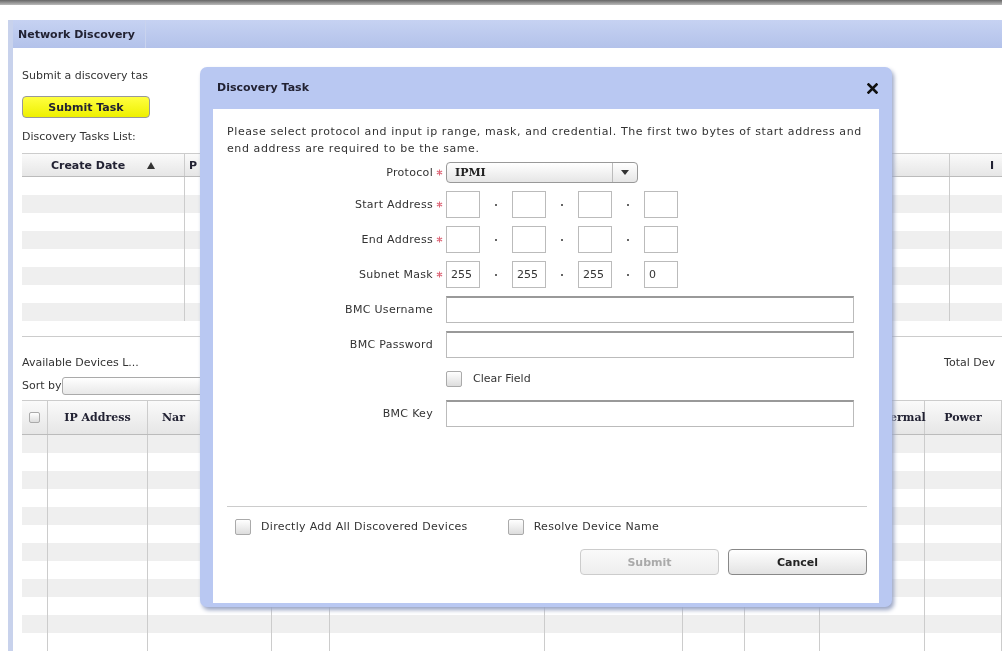 The image size is (1002, 651). What do you see at coordinates (263, 88) in the screenshot?
I see `dialog-title: Discovery Task` at bounding box center [263, 88].